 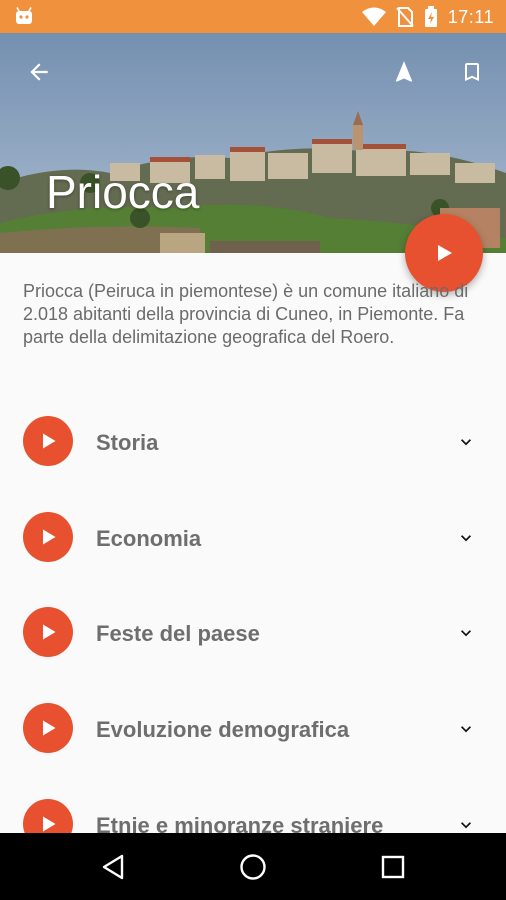 I want to click on home-circle-icon, so click(x=253, y=867).